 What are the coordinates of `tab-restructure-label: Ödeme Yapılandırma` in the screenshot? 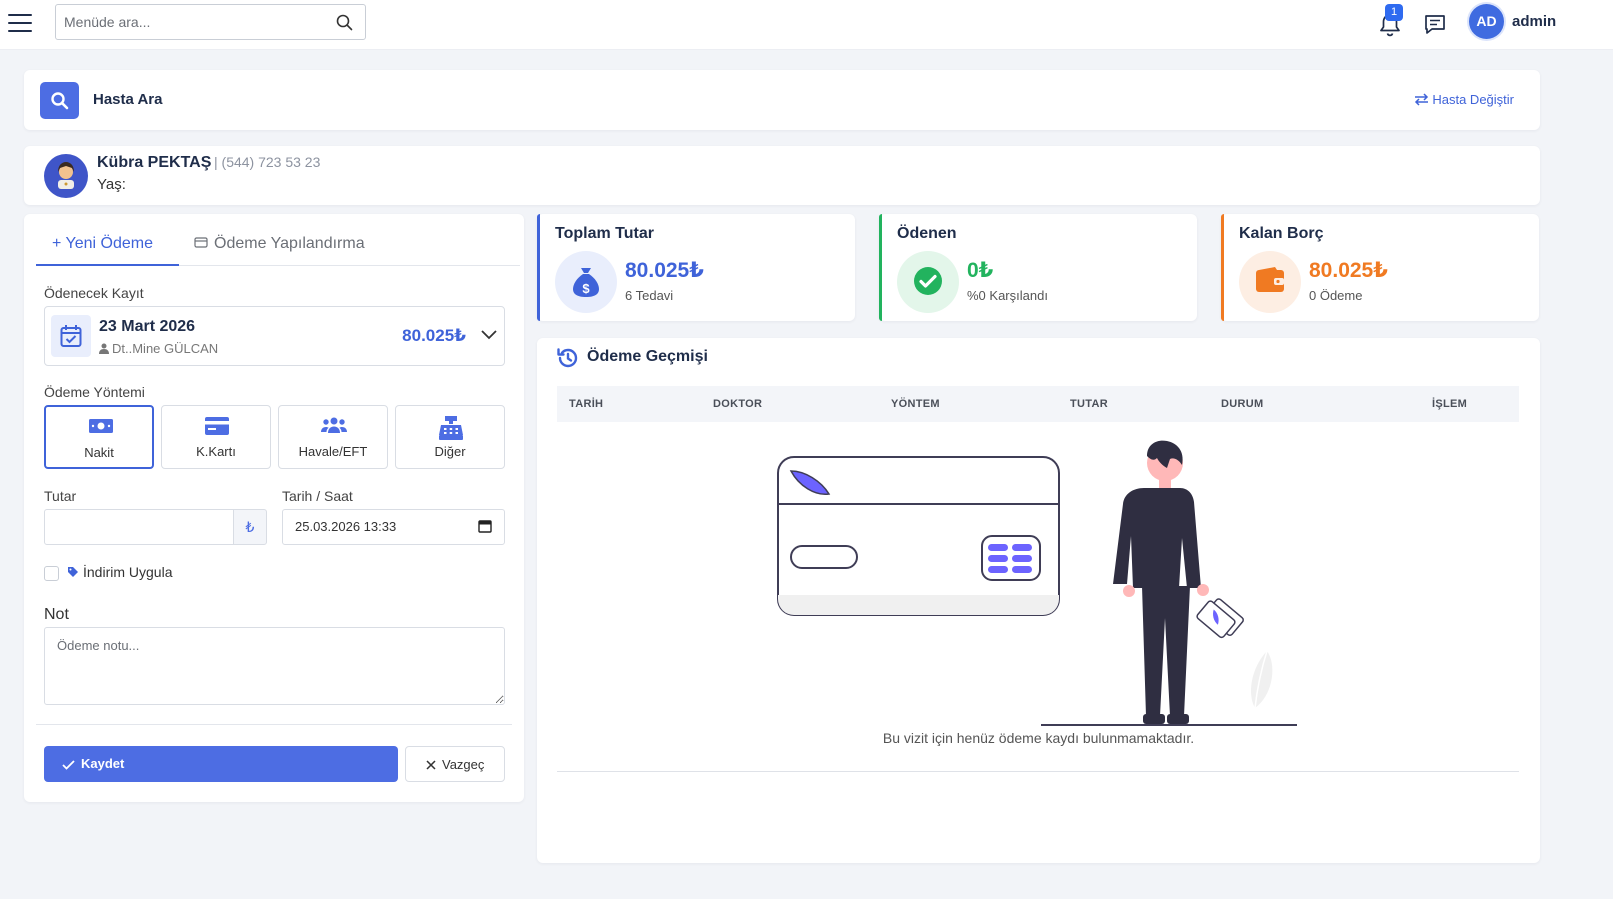 It's located at (289, 243).